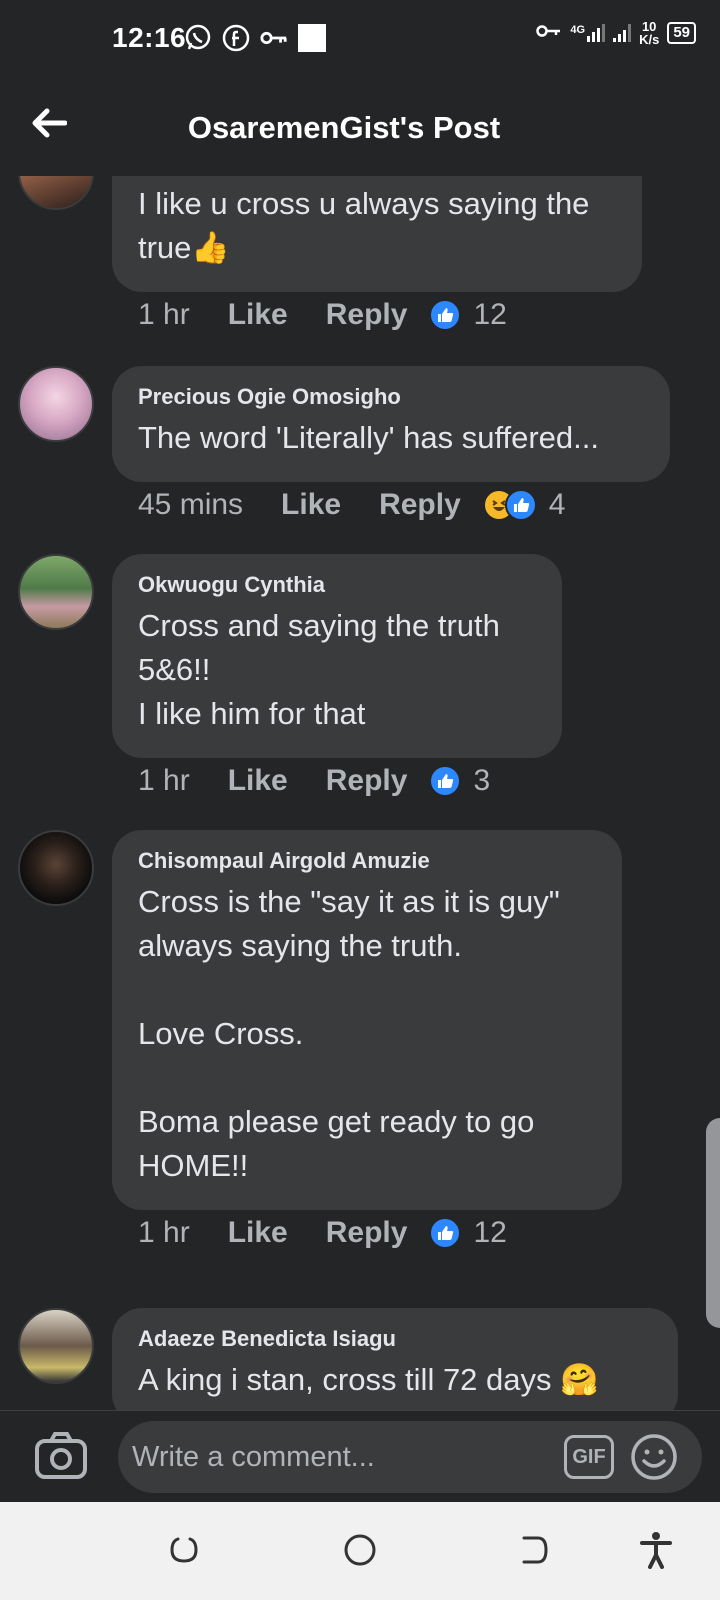 This screenshot has height=1600, width=720. I want to click on signal-4g-icon: 4G, so click(588, 33).